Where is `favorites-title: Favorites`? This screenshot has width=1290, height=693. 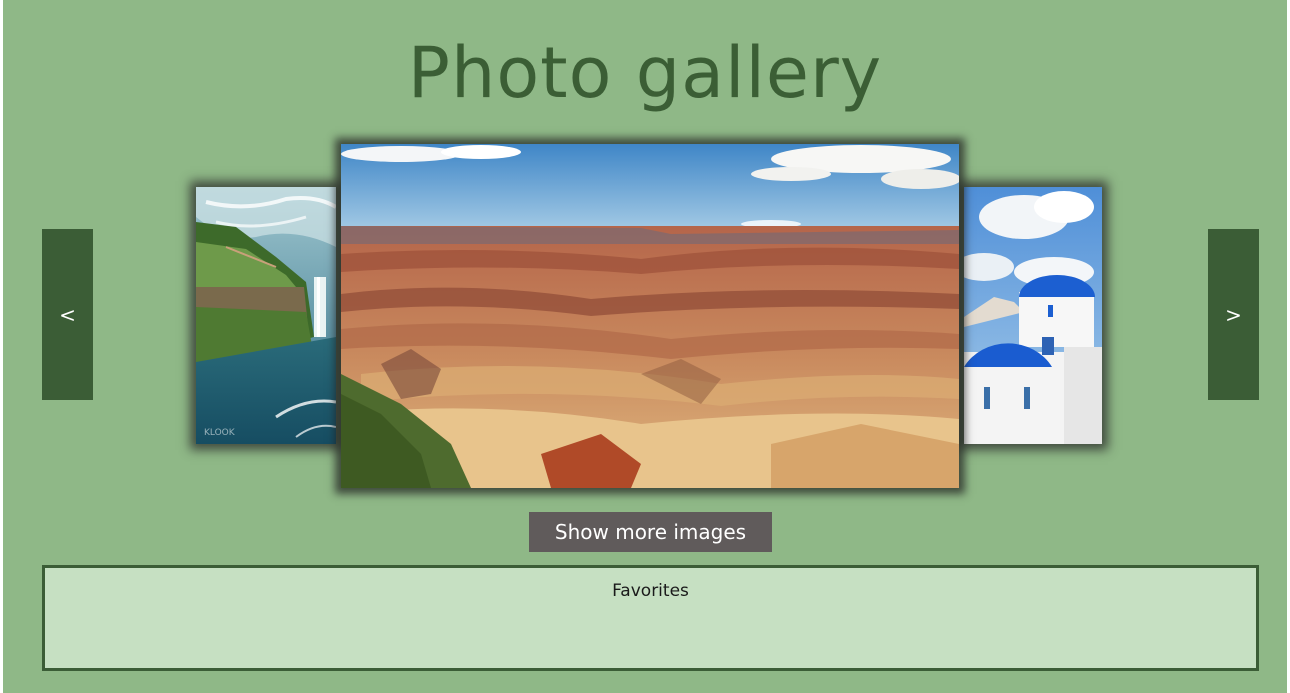 favorites-title: Favorites is located at coordinates (650, 591).